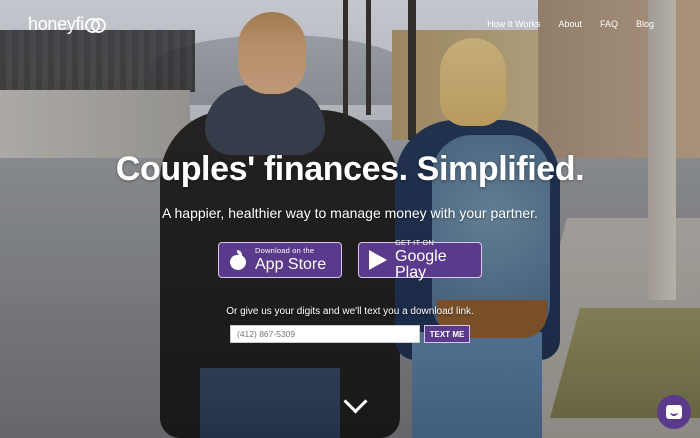 The image size is (700, 438). What do you see at coordinates (447, 334) in the screenshot?
I see `text-me-button: TEXT ME` at bounding box center [447, 334].